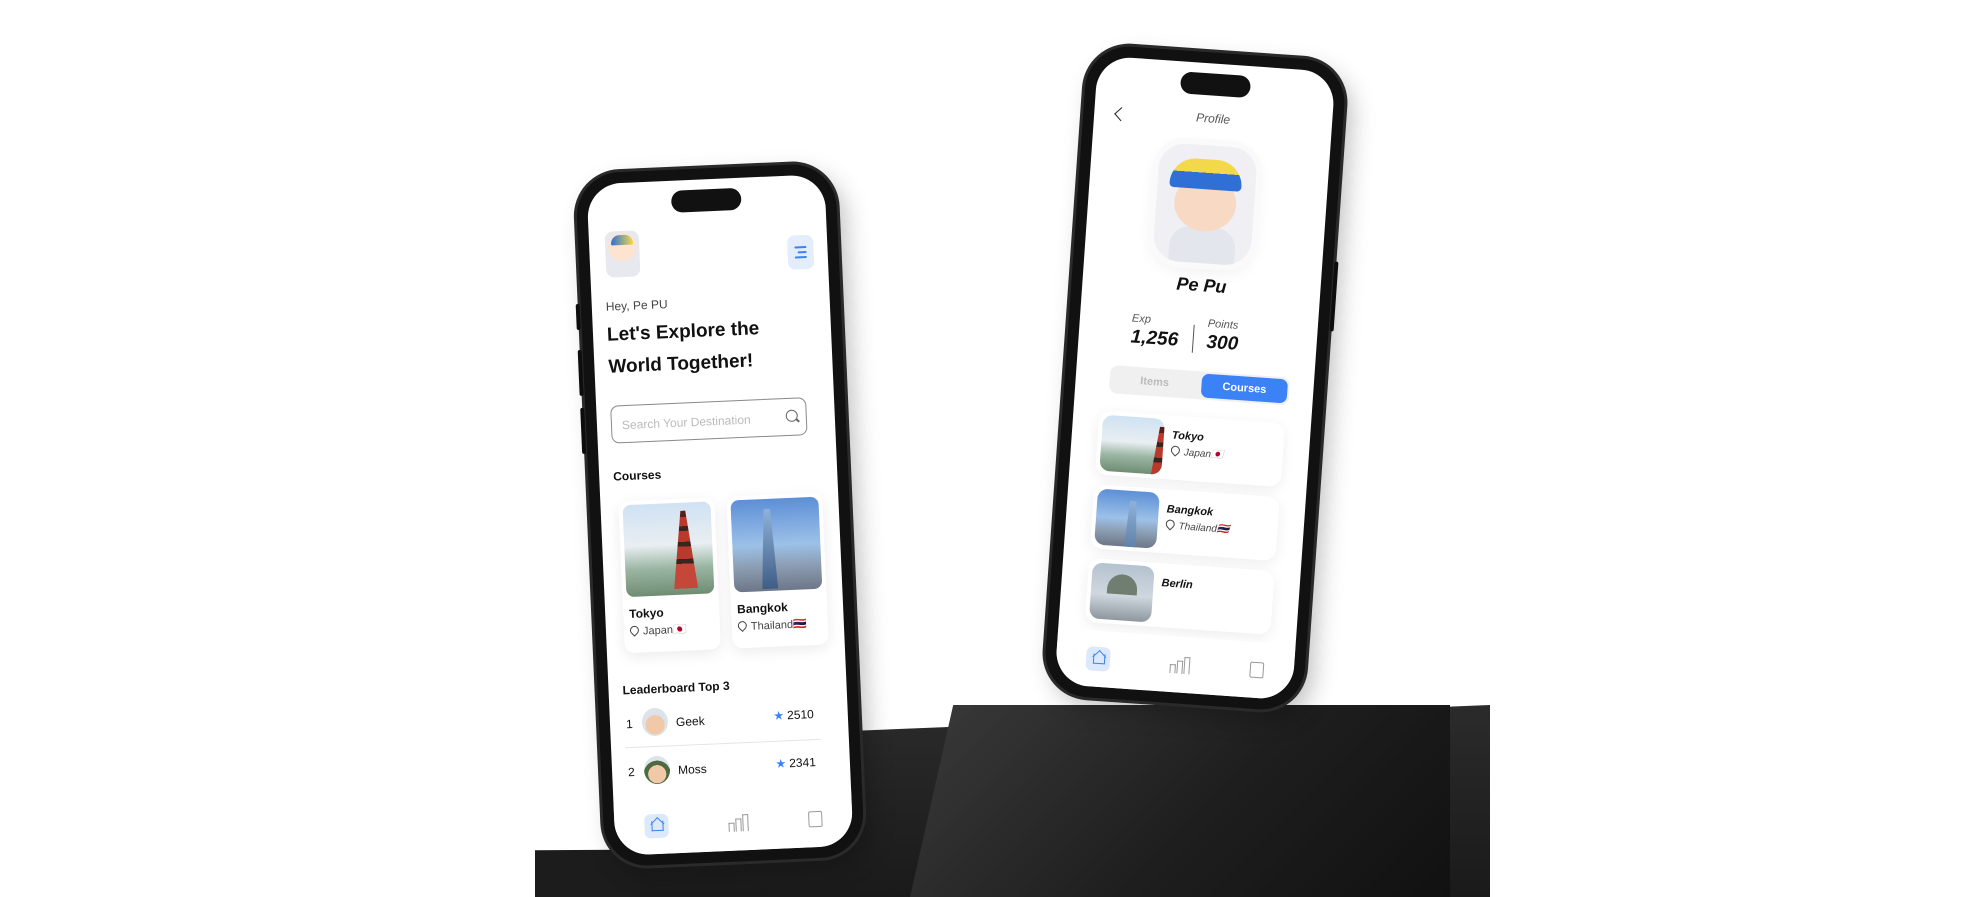 The height and width of the screenshot is (897, 1985). Describe the element at coordinates (637, 475) in the screenshot. I see `courses-title: Courses` at that location.